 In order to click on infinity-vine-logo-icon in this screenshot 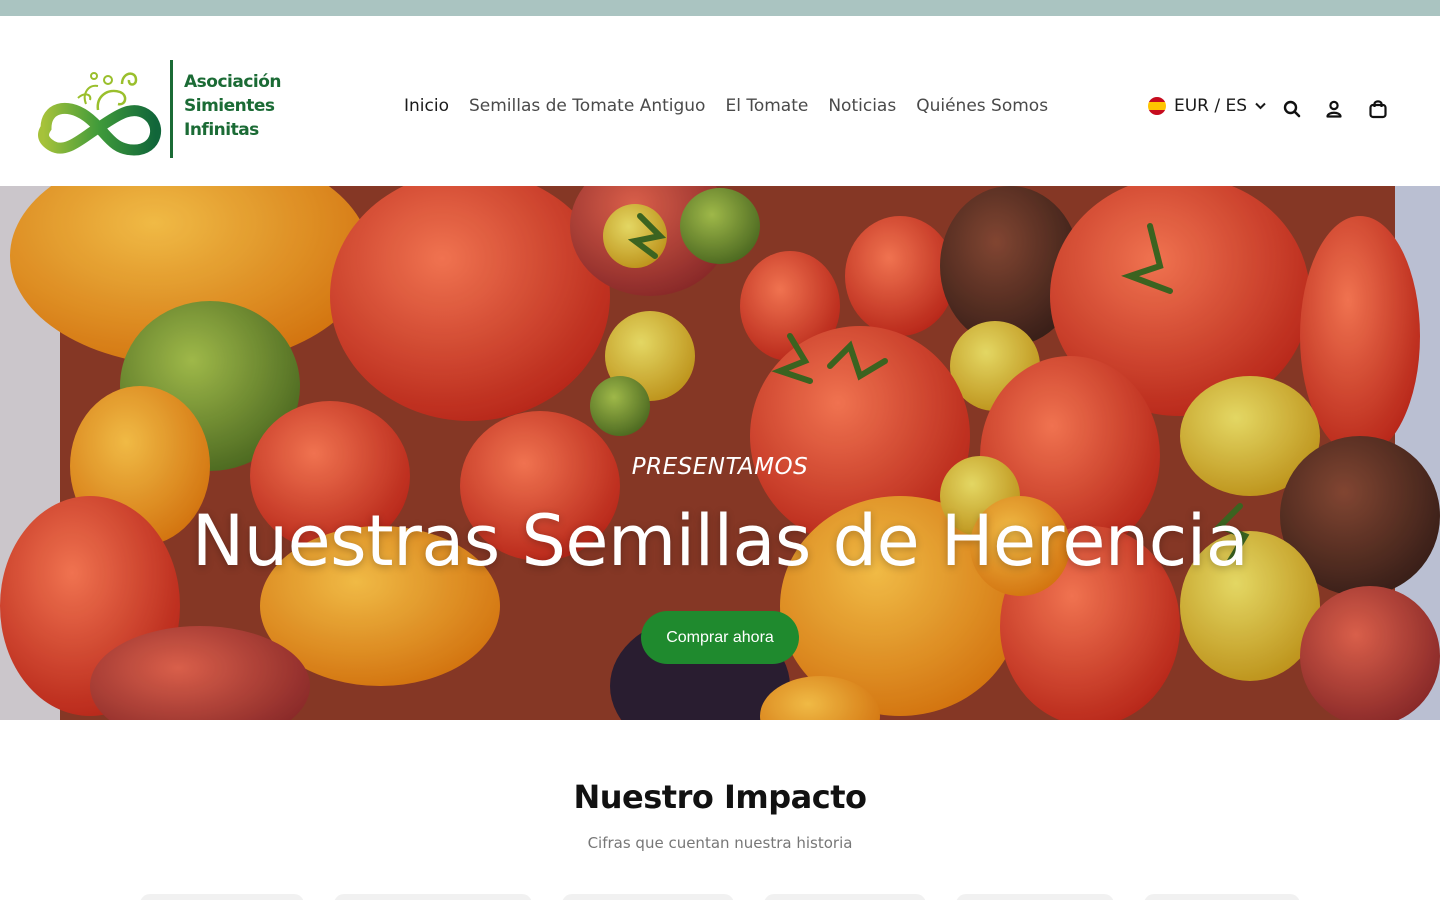, I will do `click(99, 114)`.